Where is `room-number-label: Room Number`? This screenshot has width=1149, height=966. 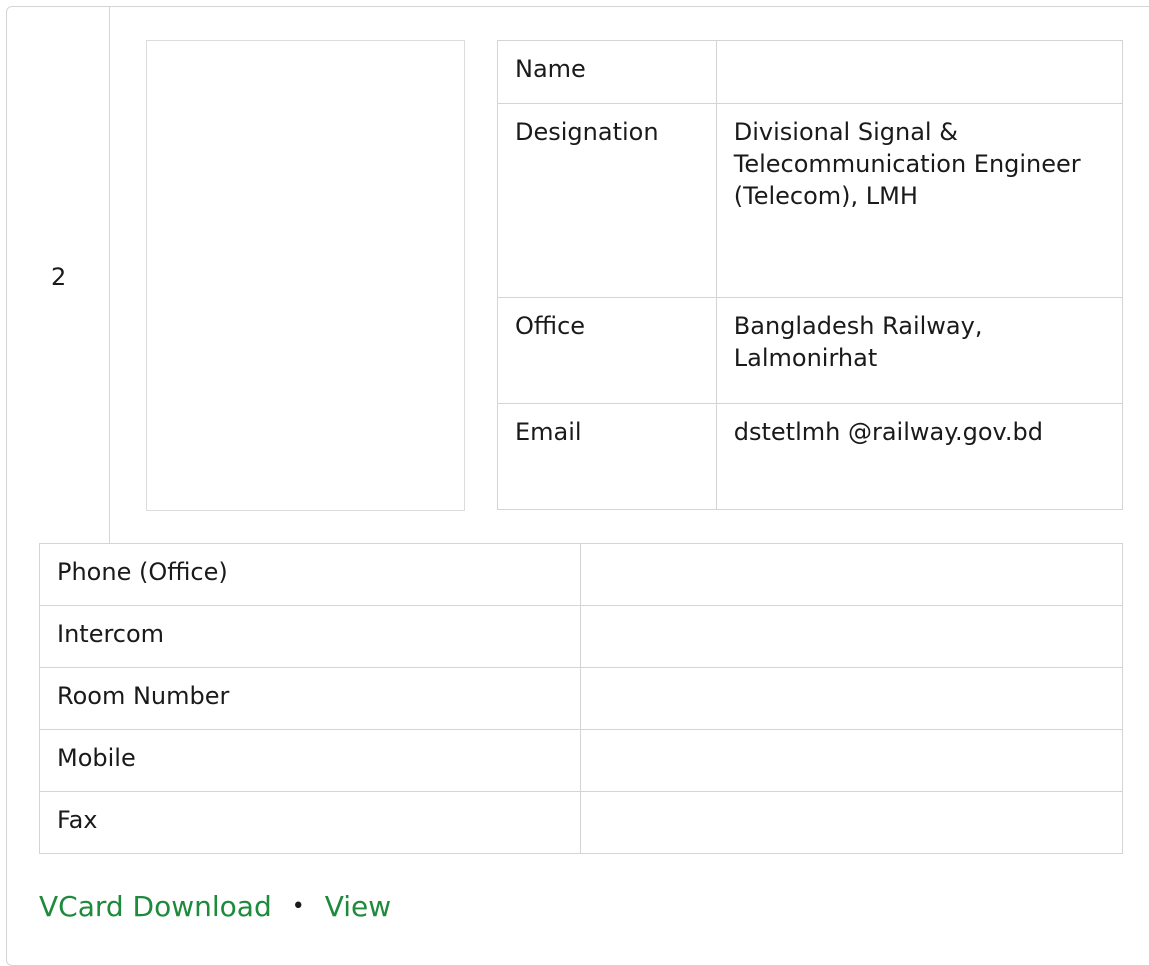
room-number-label: Room Number is located at coordinates (310, 698).